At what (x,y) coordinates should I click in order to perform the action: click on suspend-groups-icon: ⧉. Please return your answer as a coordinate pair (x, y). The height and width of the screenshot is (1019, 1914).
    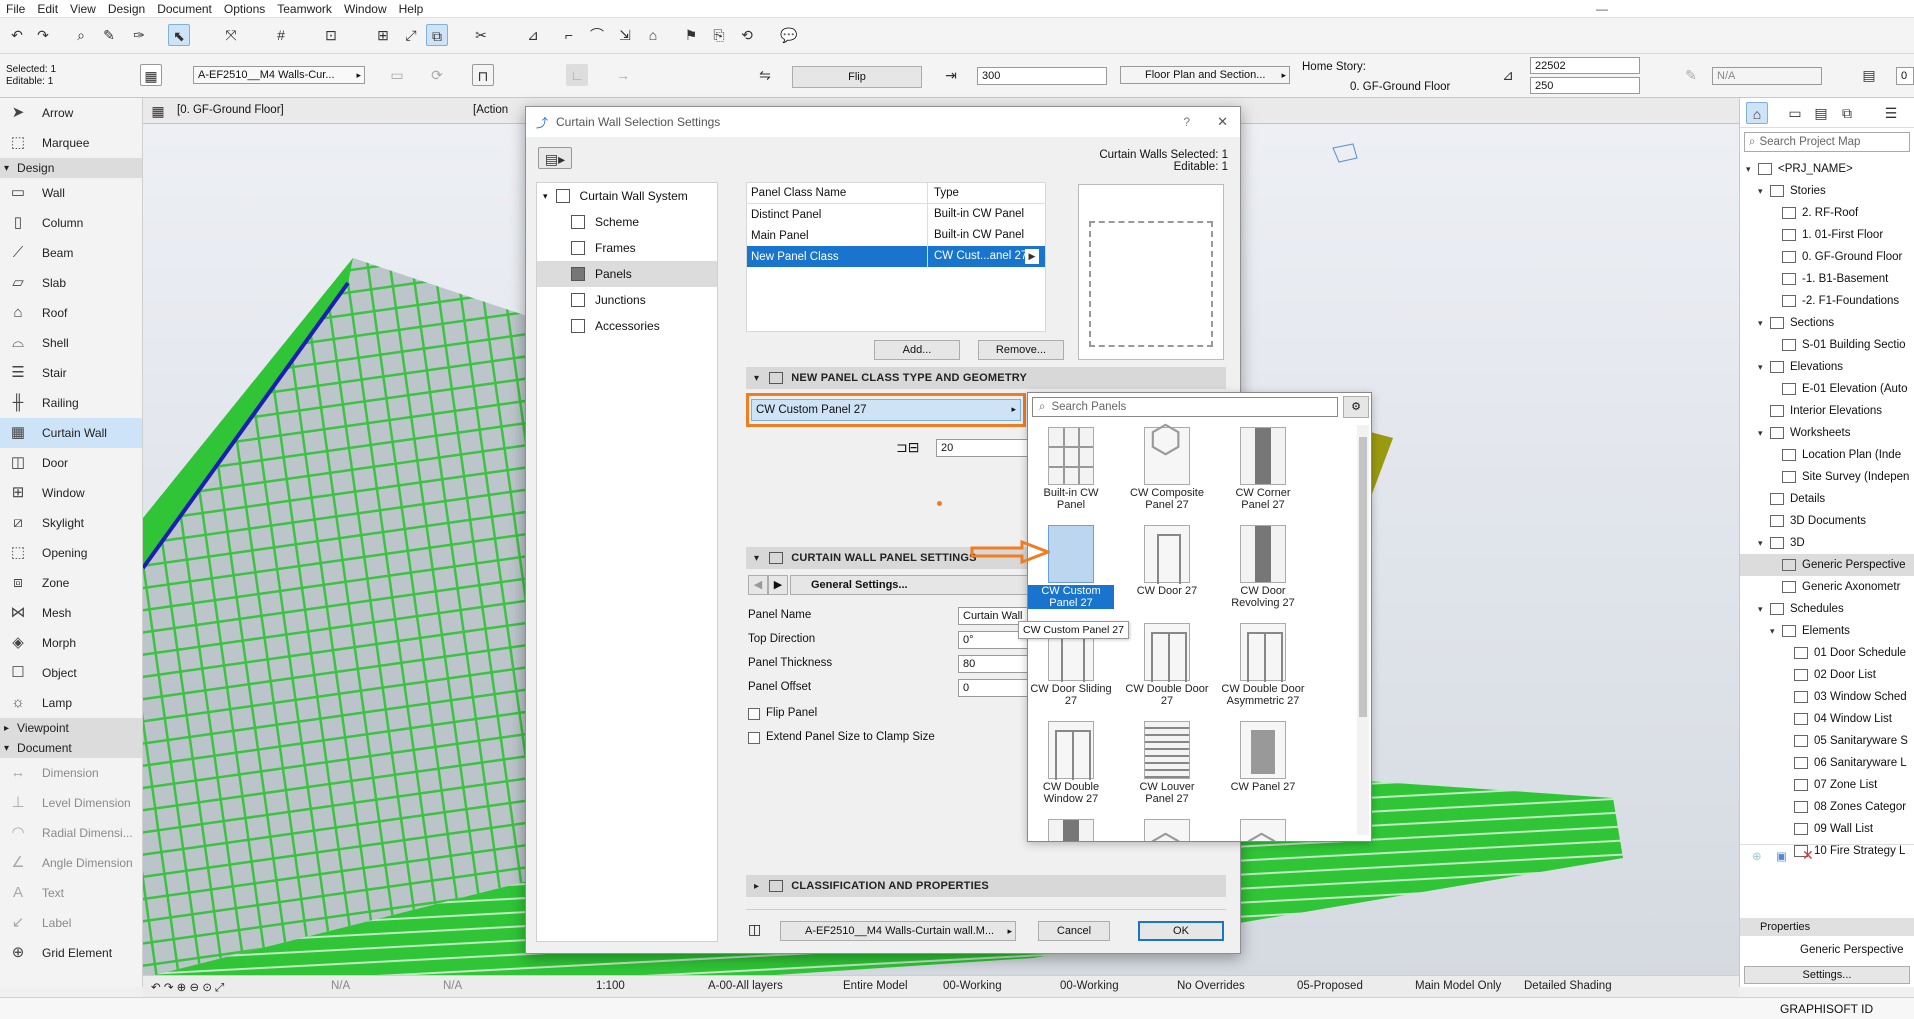
    Looking at the image, I should click on (437, 35).